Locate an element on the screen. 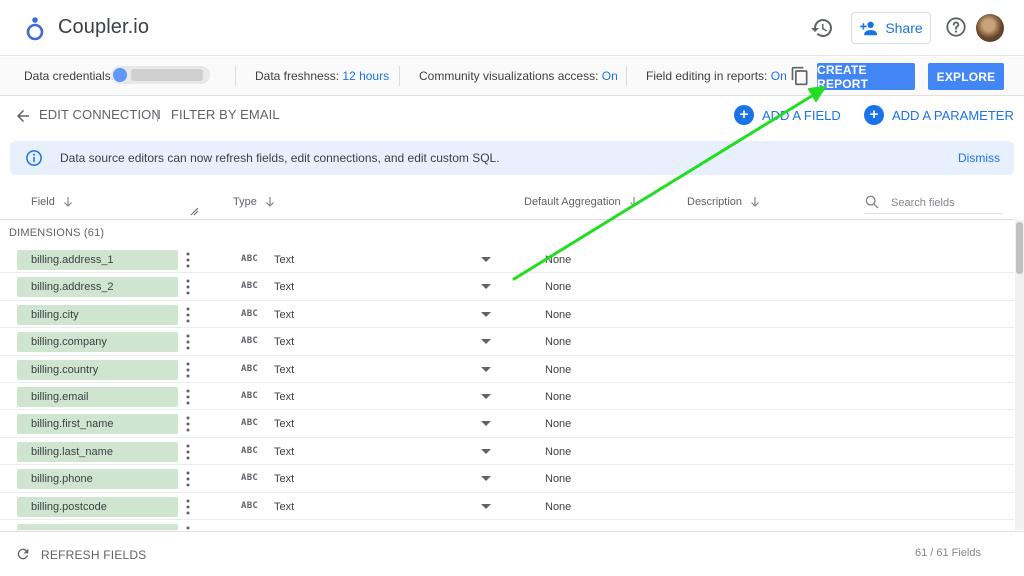  field-row: billing.country ABC Text None is located at coordinates (507, 369).